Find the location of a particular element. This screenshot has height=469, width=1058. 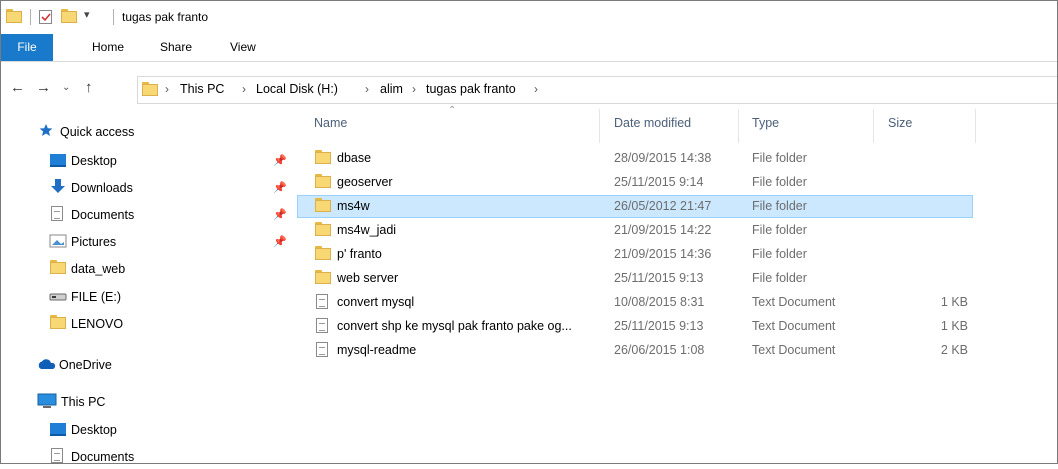

nav-item-lenovo: LENOVO is located at coordinates (147, 324).